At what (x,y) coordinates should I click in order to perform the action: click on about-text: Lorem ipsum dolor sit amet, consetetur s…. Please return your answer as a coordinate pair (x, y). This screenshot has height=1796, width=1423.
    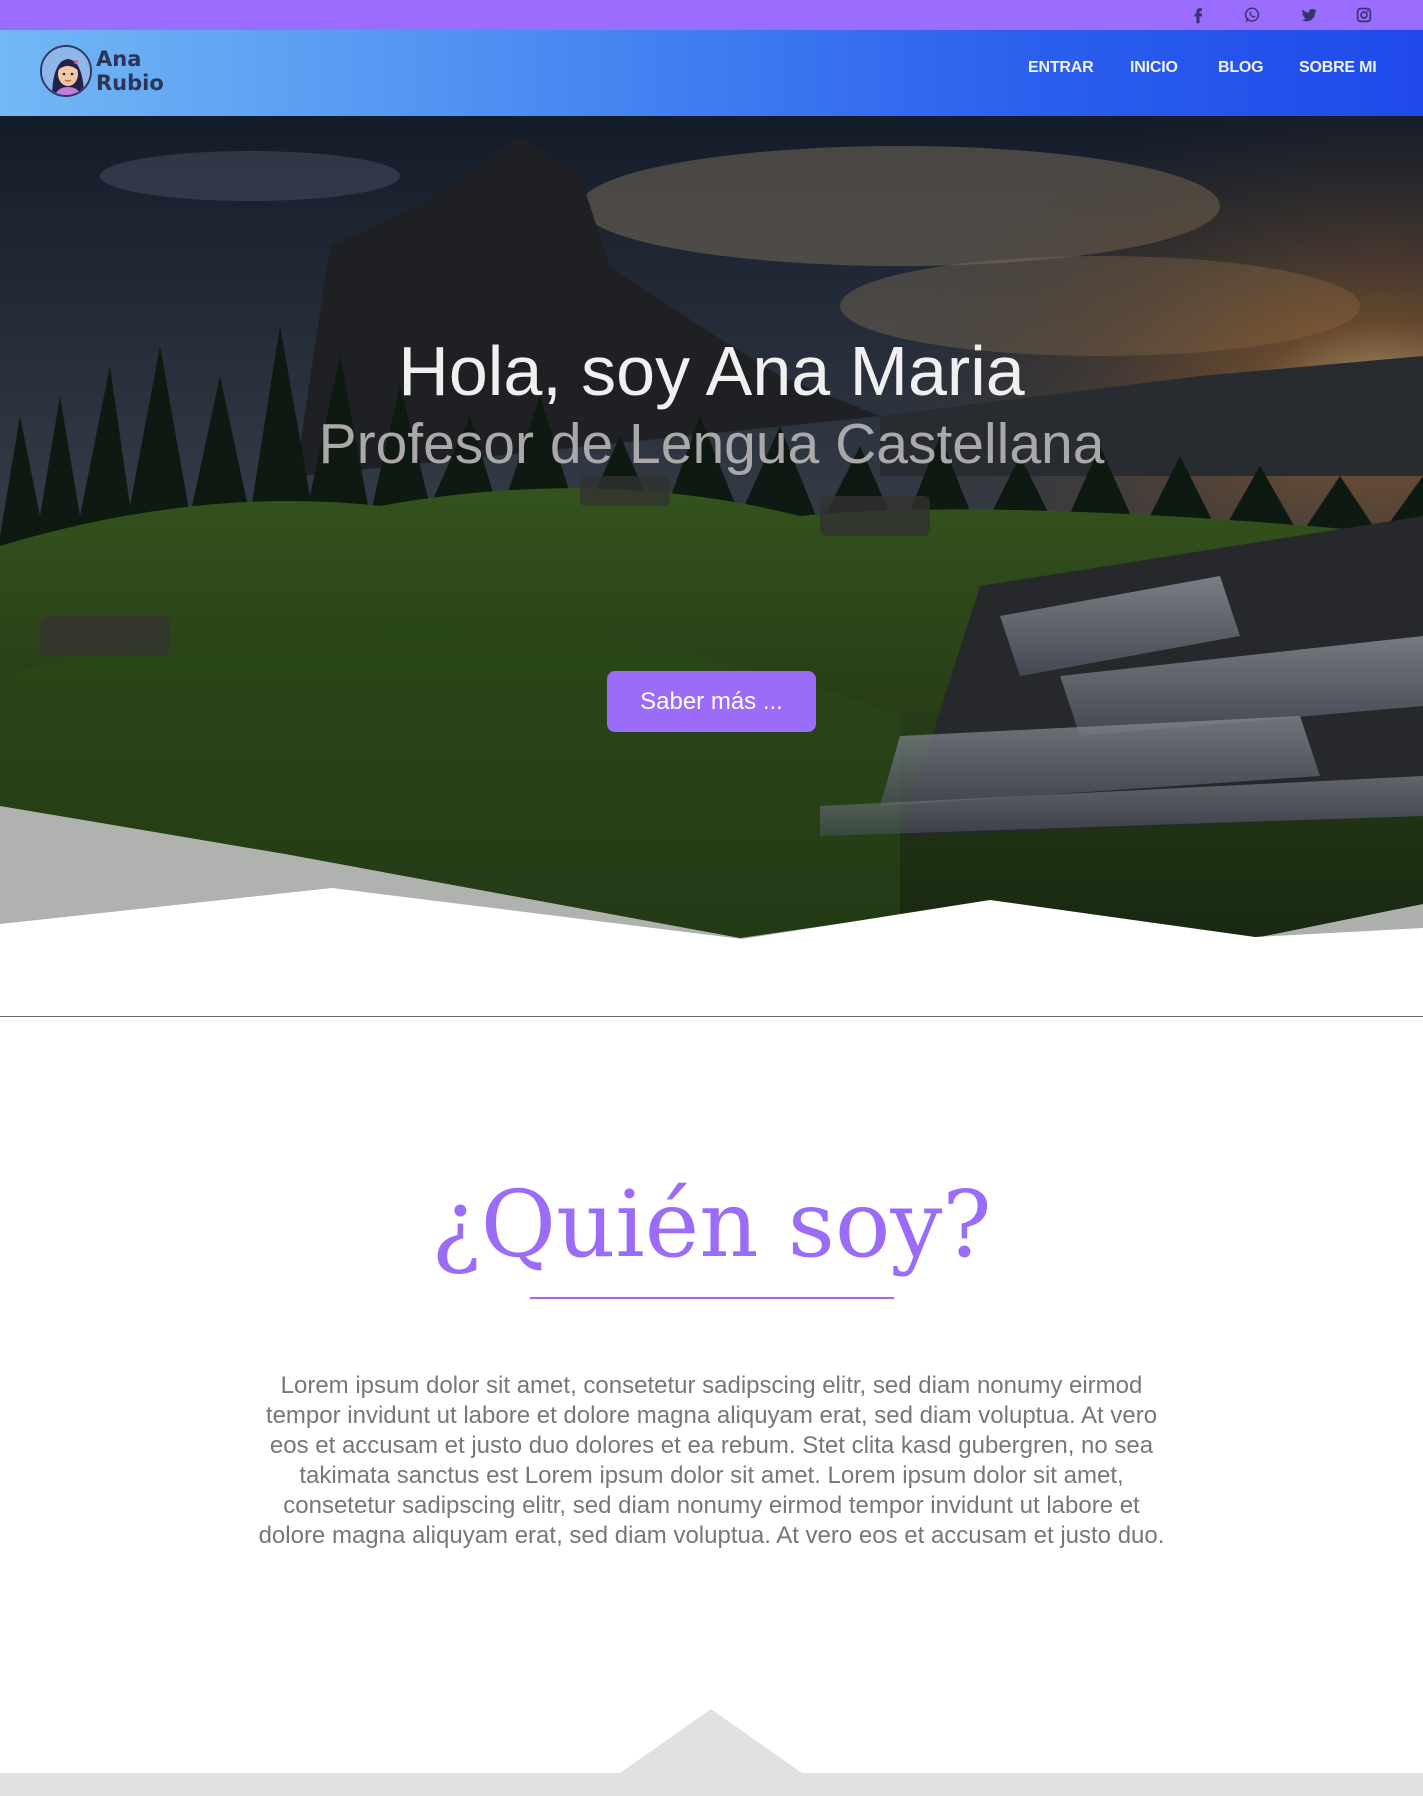
    Looking at the image, I should click on (711, 1460).